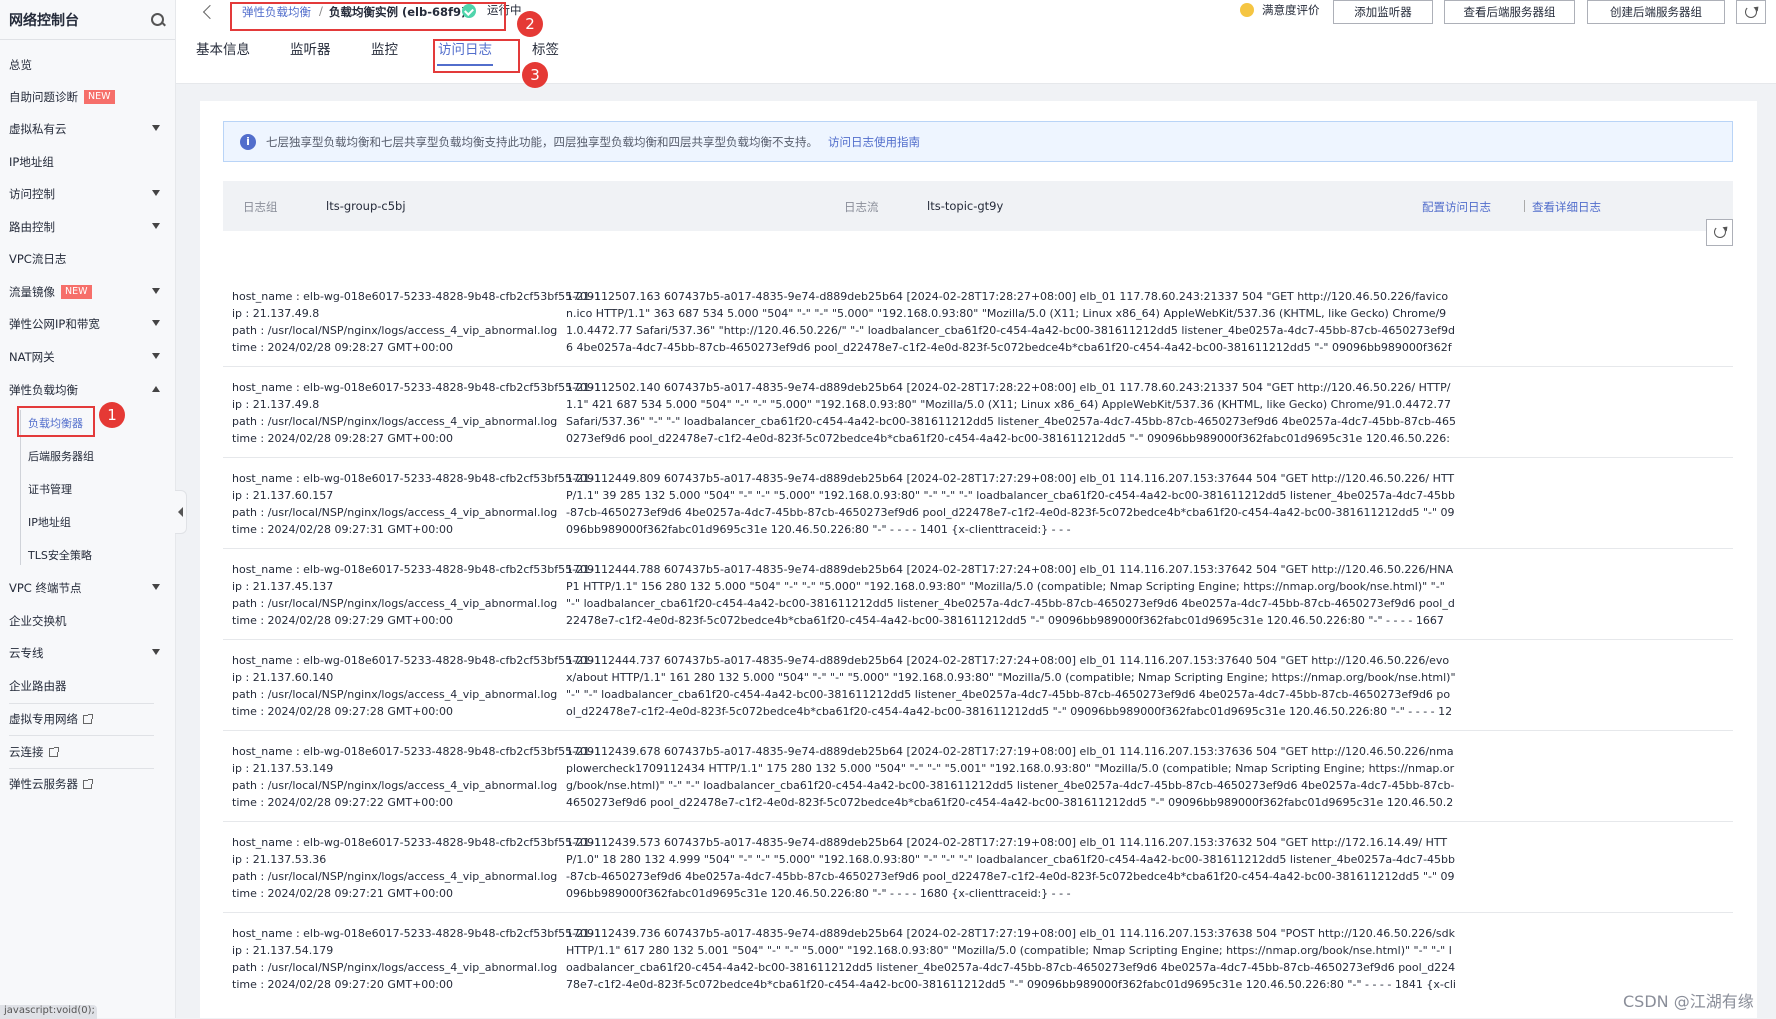  I want to click on log-time: time : 2024/02/28 09:27:29 GMT+00:00, so click(342, 620).